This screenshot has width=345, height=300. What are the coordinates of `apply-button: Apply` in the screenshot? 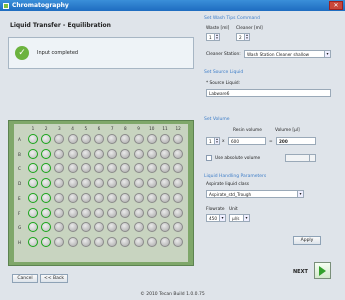 It's located at (307, 240).